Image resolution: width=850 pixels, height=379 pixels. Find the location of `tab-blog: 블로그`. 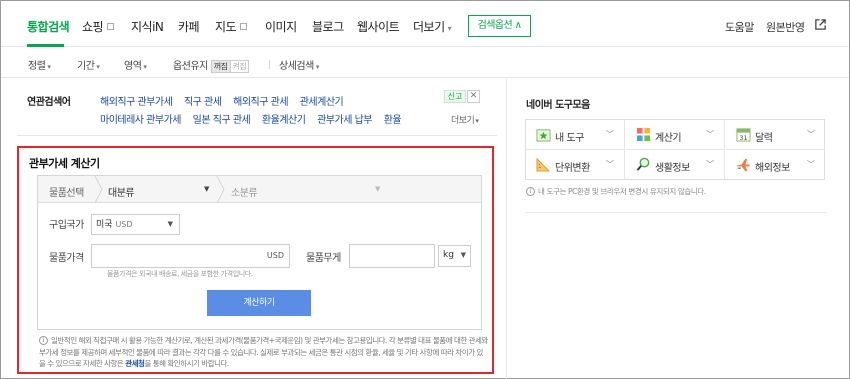

tab-blog: 블로그 is located at coordinates (328, 26).